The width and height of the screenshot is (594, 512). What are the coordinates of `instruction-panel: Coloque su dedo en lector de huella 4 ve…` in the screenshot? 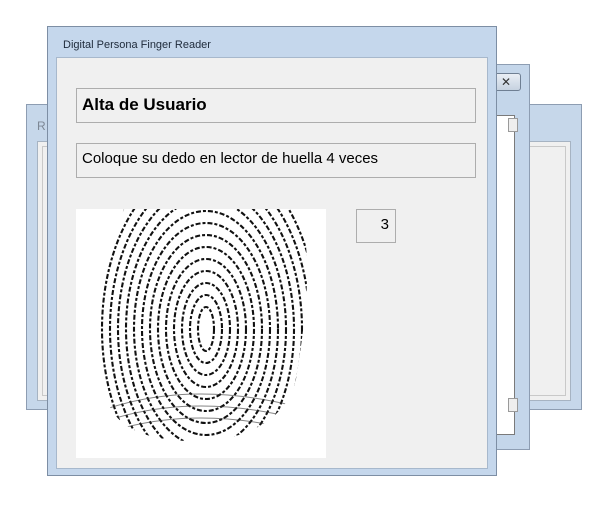 It's located at (276, 160).